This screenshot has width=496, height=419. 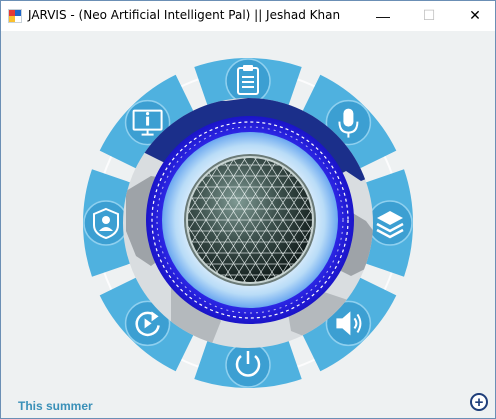 I want to click on power-icon-circle, so click(x=248, y=365).